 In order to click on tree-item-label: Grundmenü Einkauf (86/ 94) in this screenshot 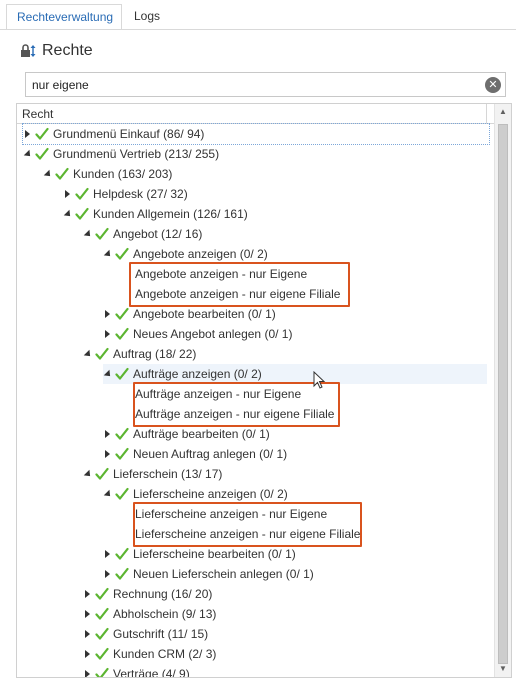, I will do `click(129, 134)`.